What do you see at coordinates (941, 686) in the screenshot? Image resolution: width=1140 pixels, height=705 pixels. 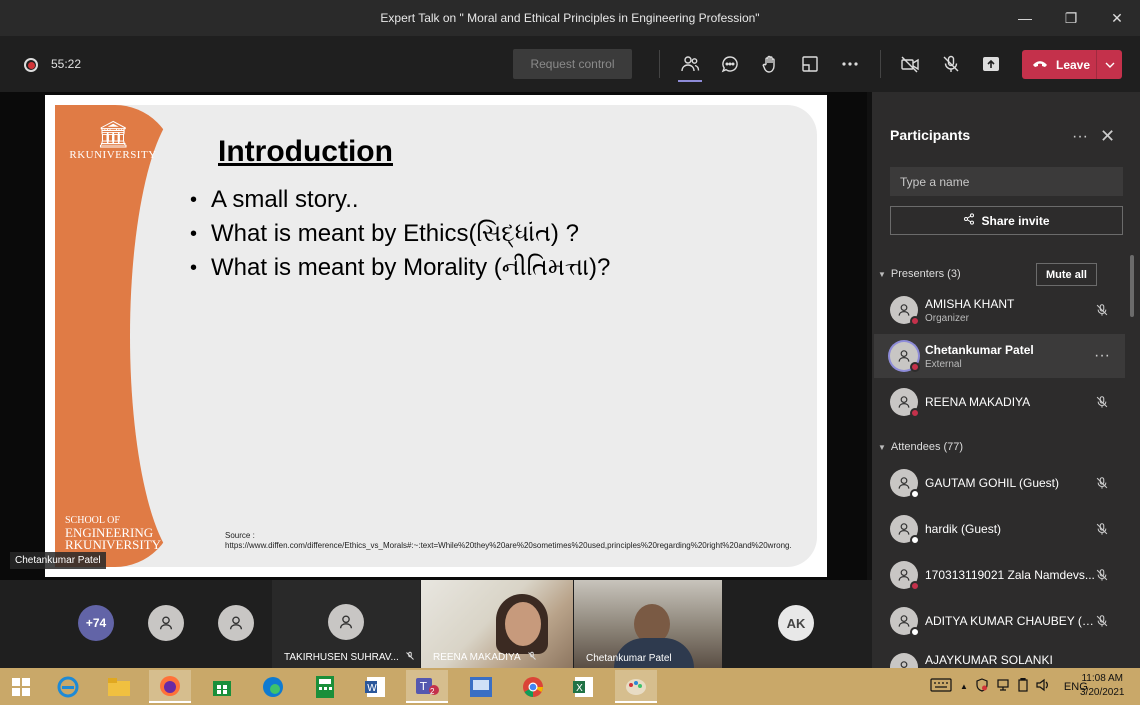 I see `keyboard-icon` at bounding box center [941, 686].